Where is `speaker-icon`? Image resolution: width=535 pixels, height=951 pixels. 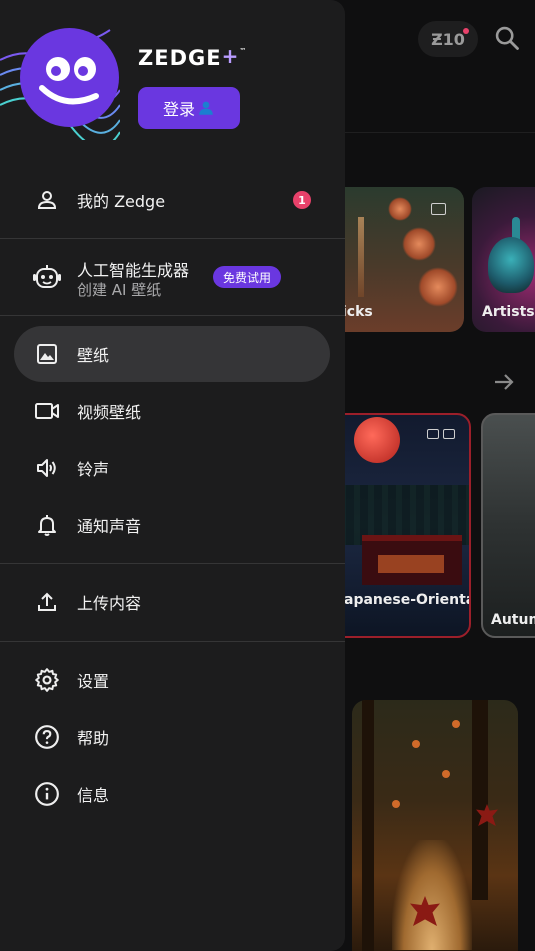 speaker-icon is located at coordinates (47, 468).